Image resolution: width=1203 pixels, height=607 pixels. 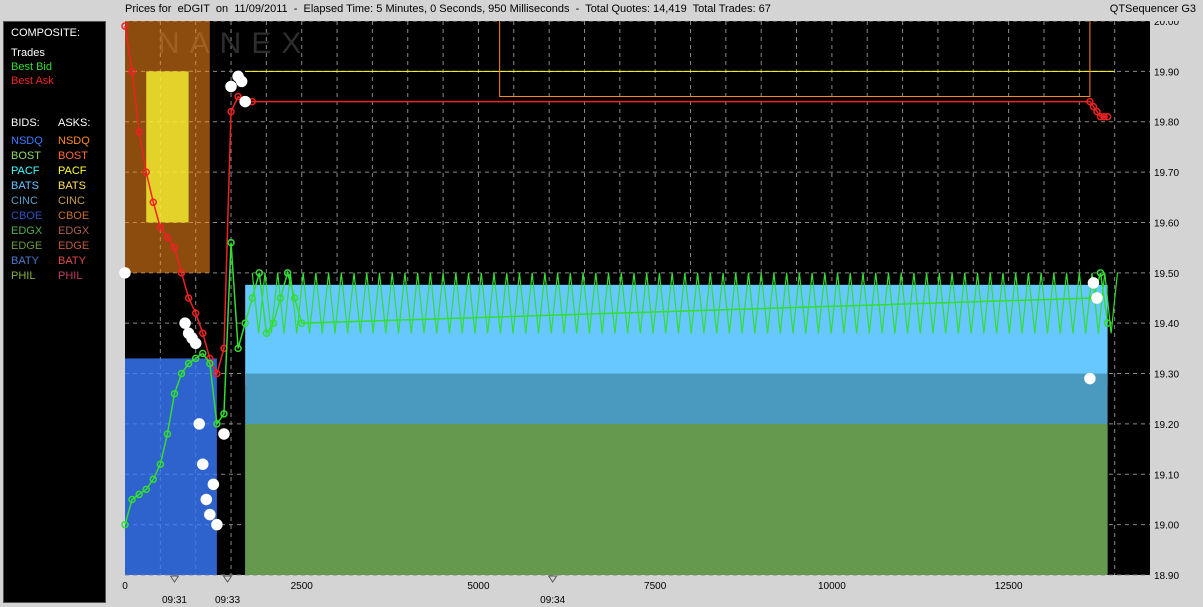 What do you see at coordinates (478, 586) in the screenshot?
I see `x-tick-label: 5000` at bounding box center [478, 586].